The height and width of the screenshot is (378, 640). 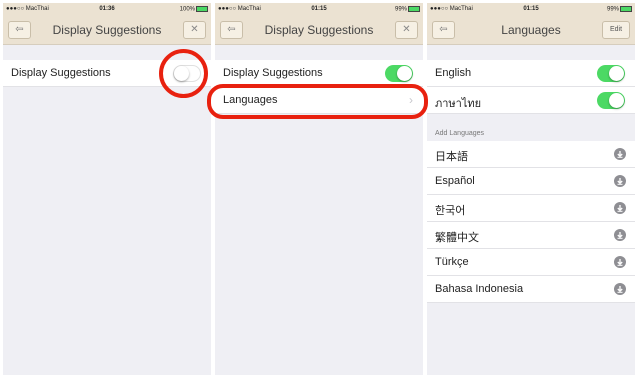 I want to click on row-label: Español, so click(x=455, y=181).